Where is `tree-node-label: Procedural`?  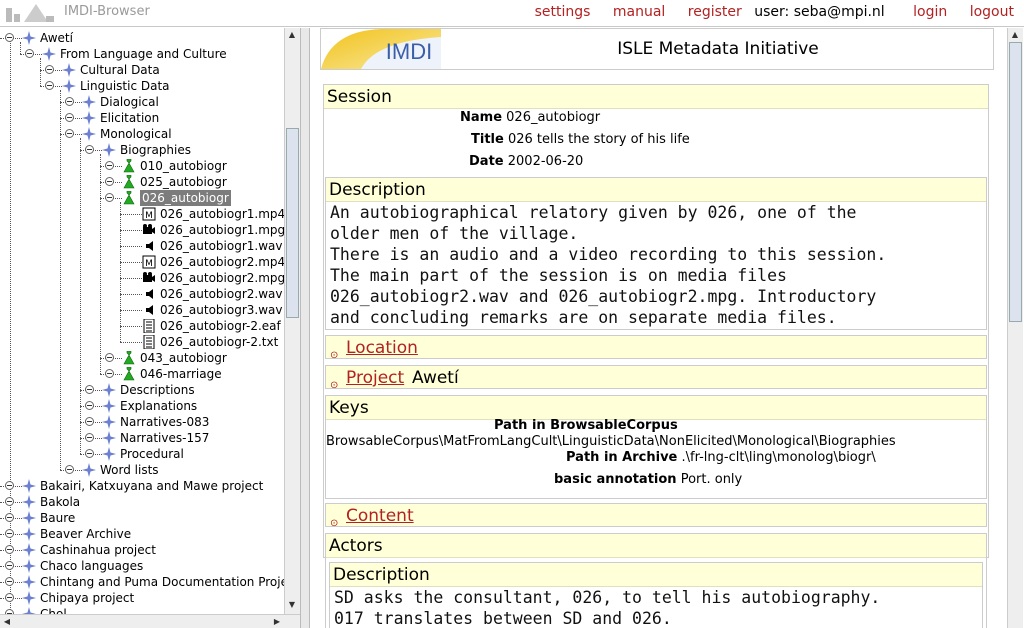 tree-node-label: Procedural is located at coordinates (152, 454).